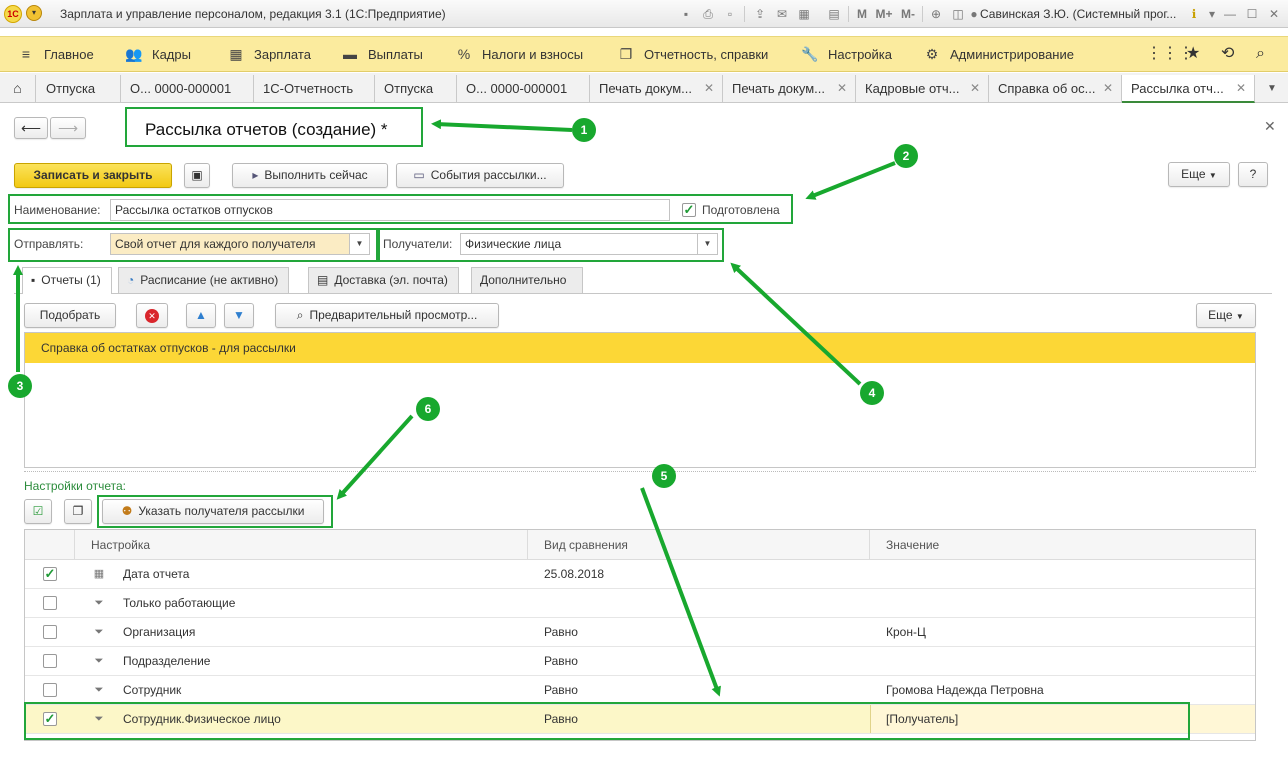 Image resolution: width=1288 pixels, height=781 pixels. I want to click on callout-badge: 1, so click(584, 130).